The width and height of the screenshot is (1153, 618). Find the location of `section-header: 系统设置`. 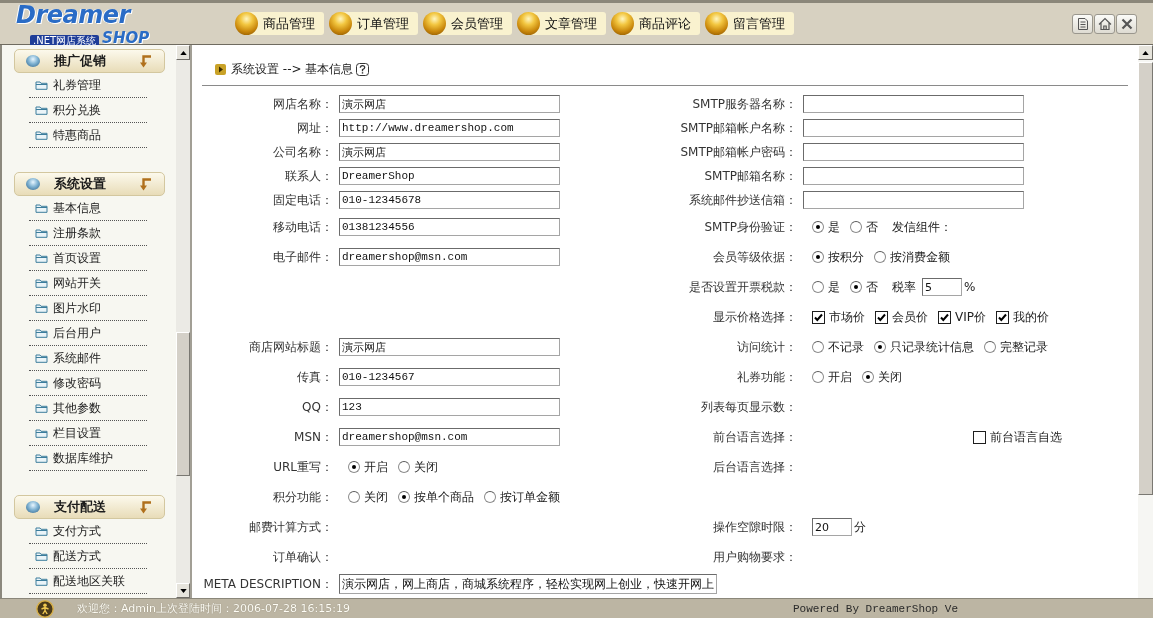

section-header: 系统设置 is located at coordinates (89, 184).